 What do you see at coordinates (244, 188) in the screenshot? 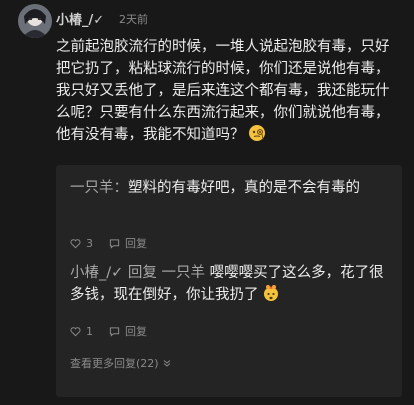
I see `reply-1-text: 塑料的有毒好吧，真的是不会有毒的` at bounding box center [244, 188].